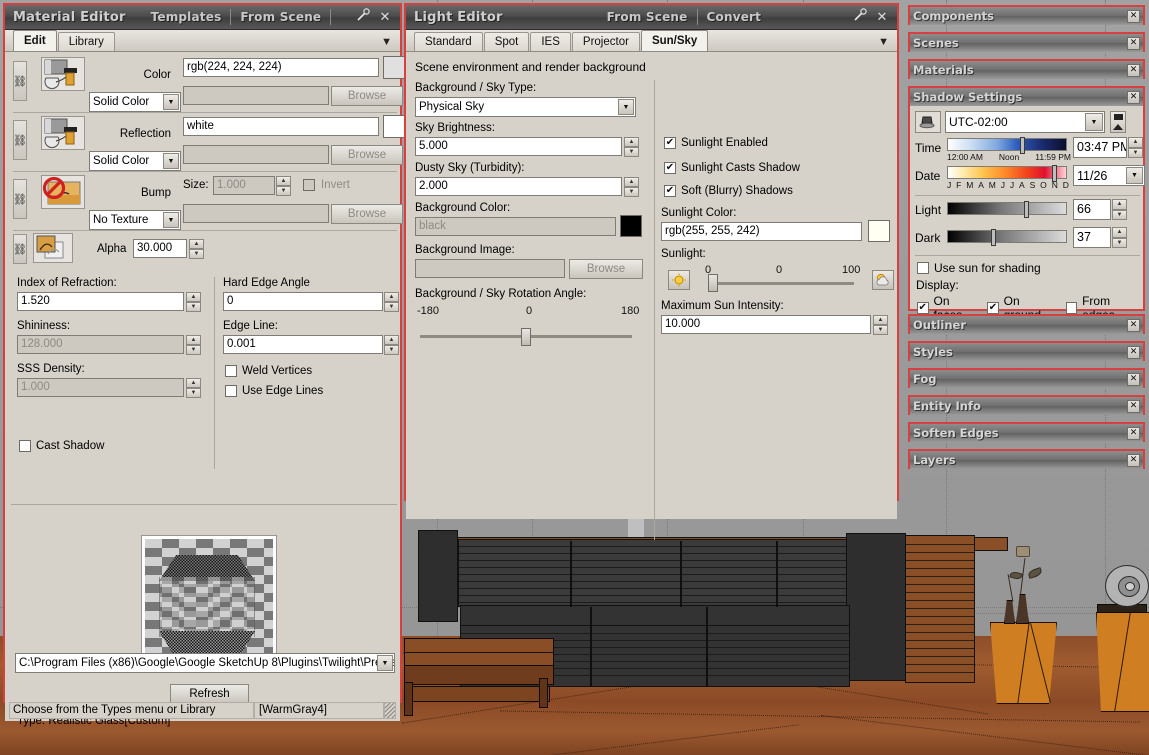 The image size is (1149, 755). I want to click on refresh-button: Refresh, so click(209, 694).